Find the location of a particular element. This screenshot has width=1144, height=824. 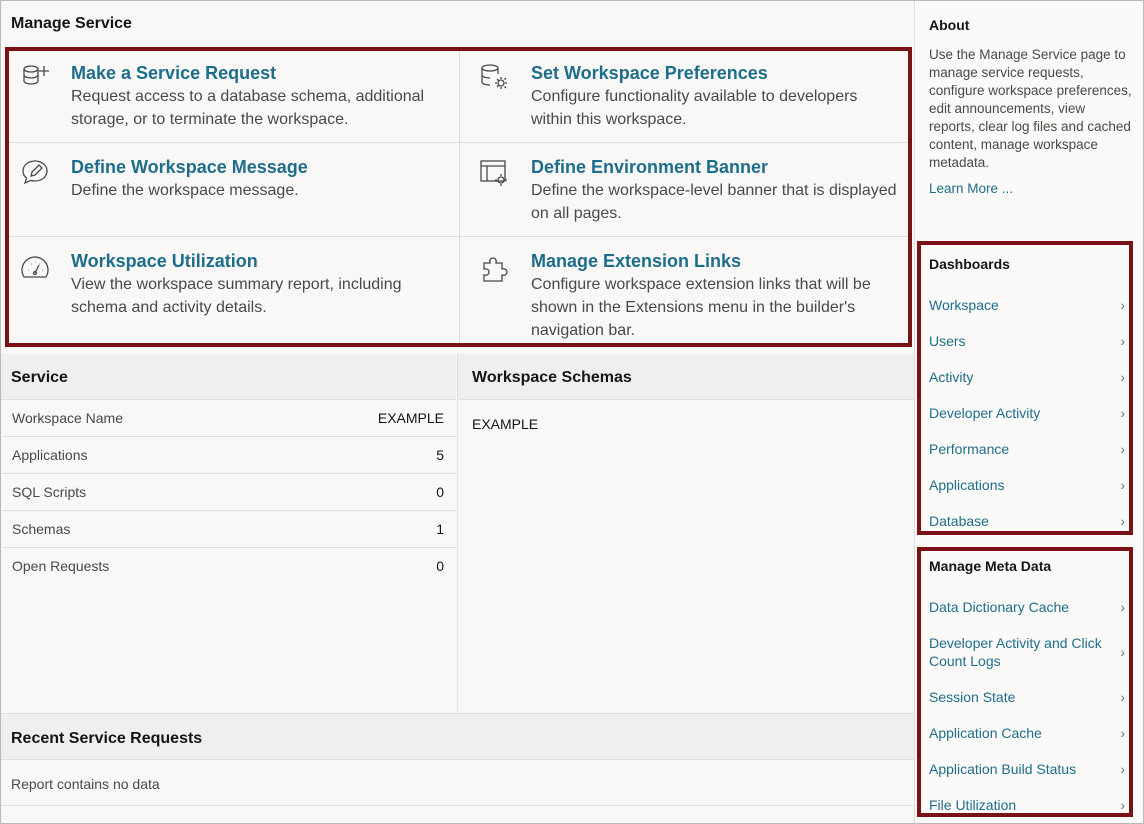

service-key: Schemas is located at coordinates (41, 529).